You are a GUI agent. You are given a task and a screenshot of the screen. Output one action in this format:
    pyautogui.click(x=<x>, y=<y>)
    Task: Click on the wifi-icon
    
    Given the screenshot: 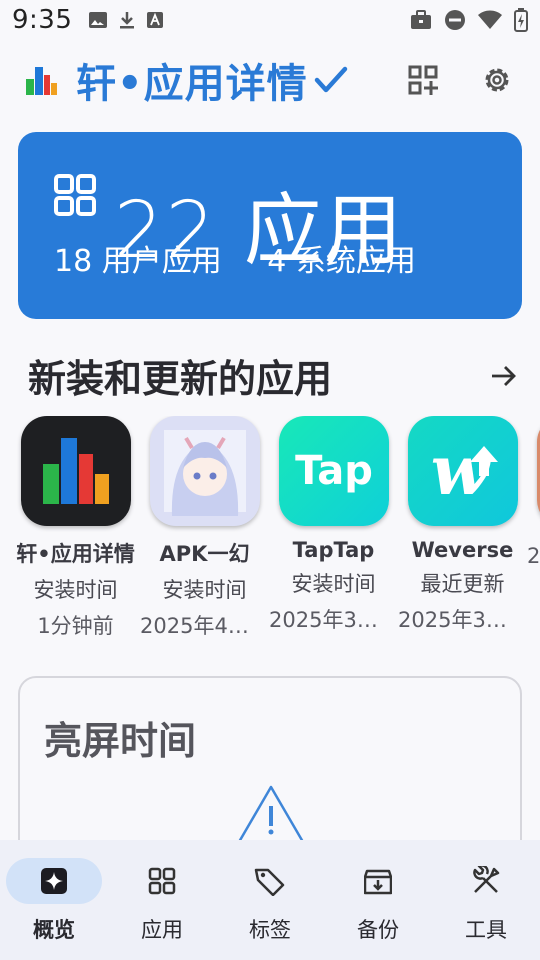 What is the action you would take?
    pyautogui.click(x=490, y=19)
    